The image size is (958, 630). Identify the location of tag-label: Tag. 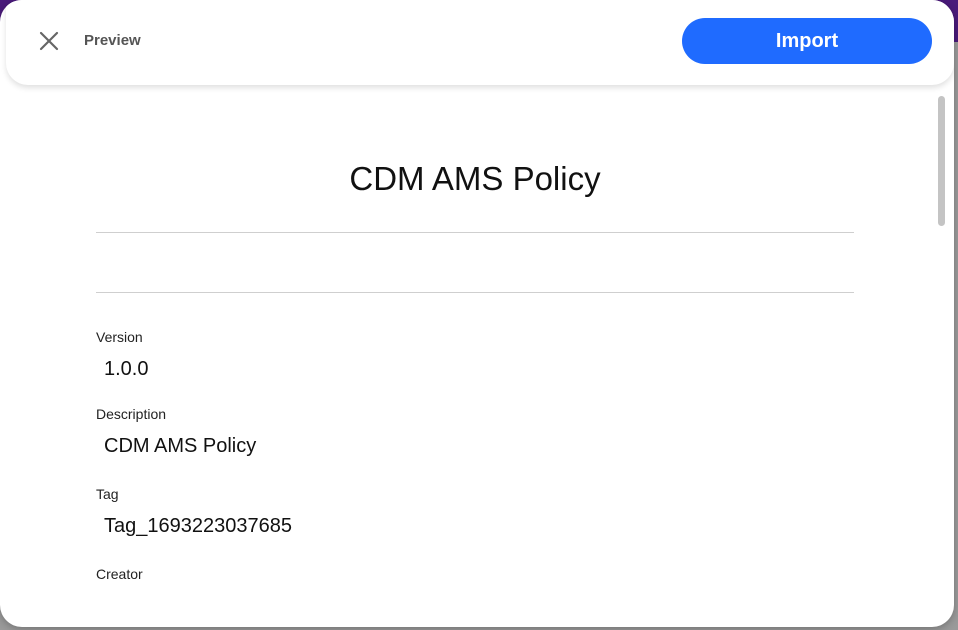
(107, 494).